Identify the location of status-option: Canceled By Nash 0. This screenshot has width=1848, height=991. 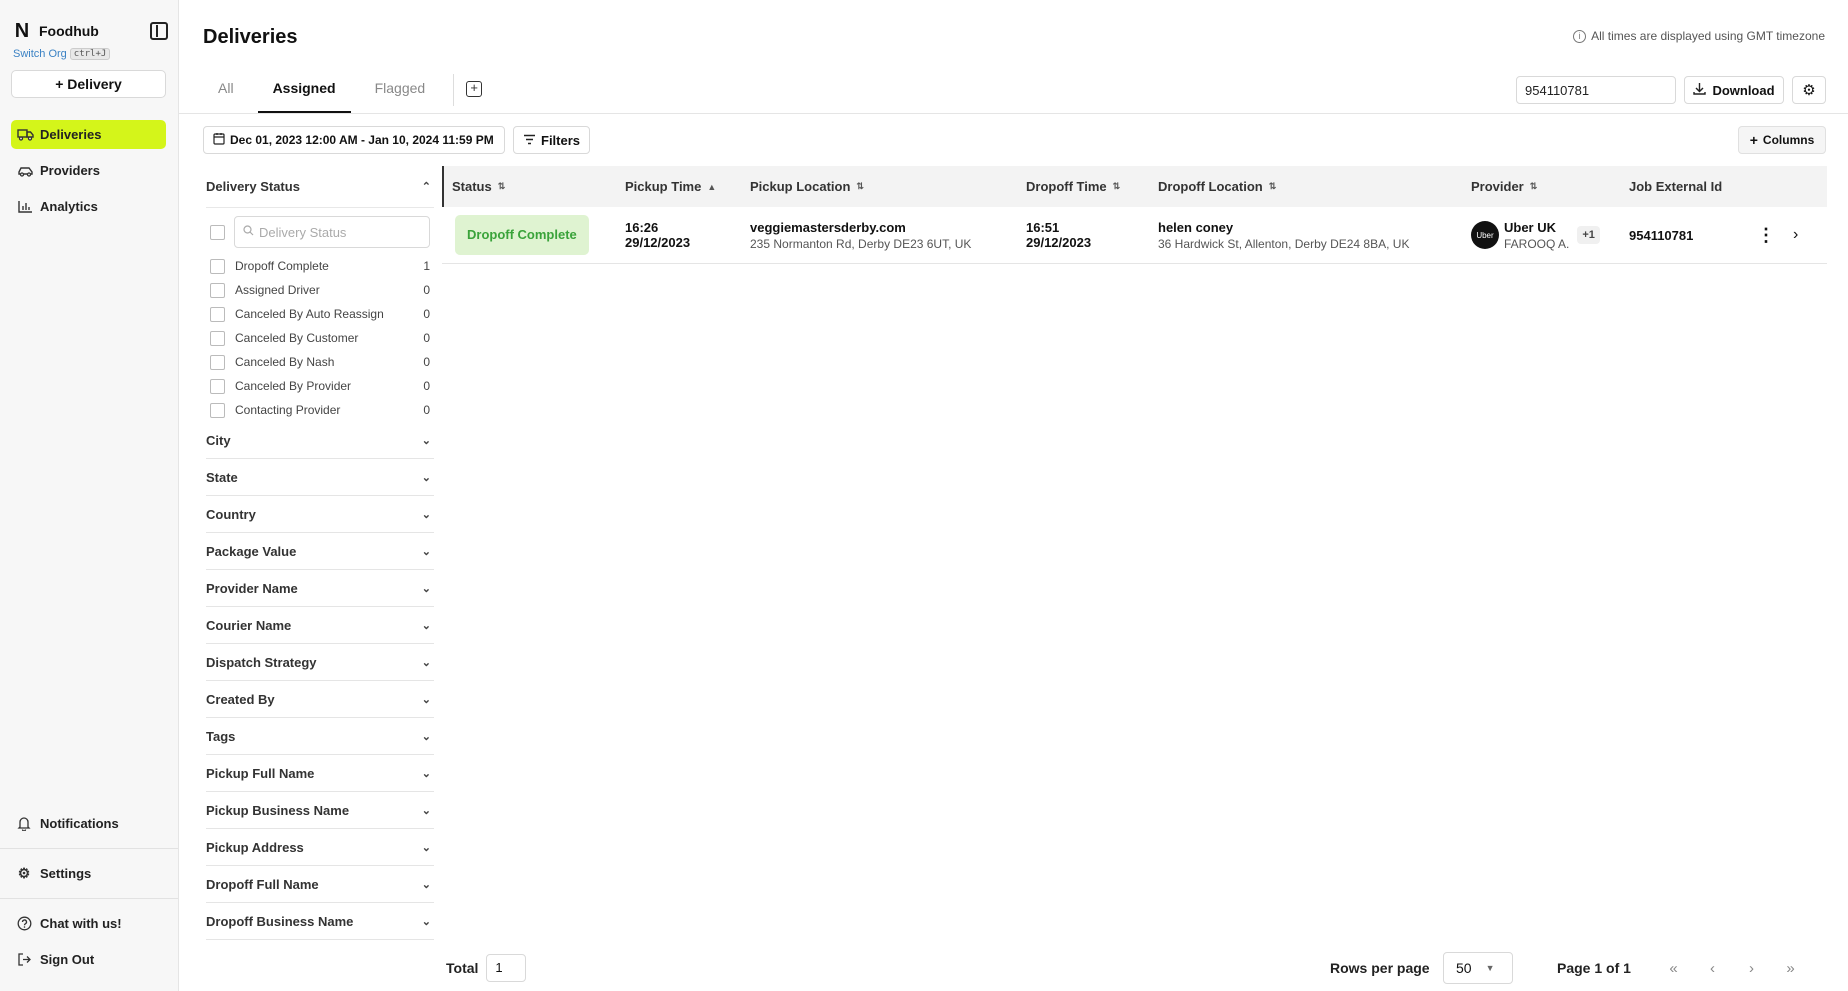
(322, 362).